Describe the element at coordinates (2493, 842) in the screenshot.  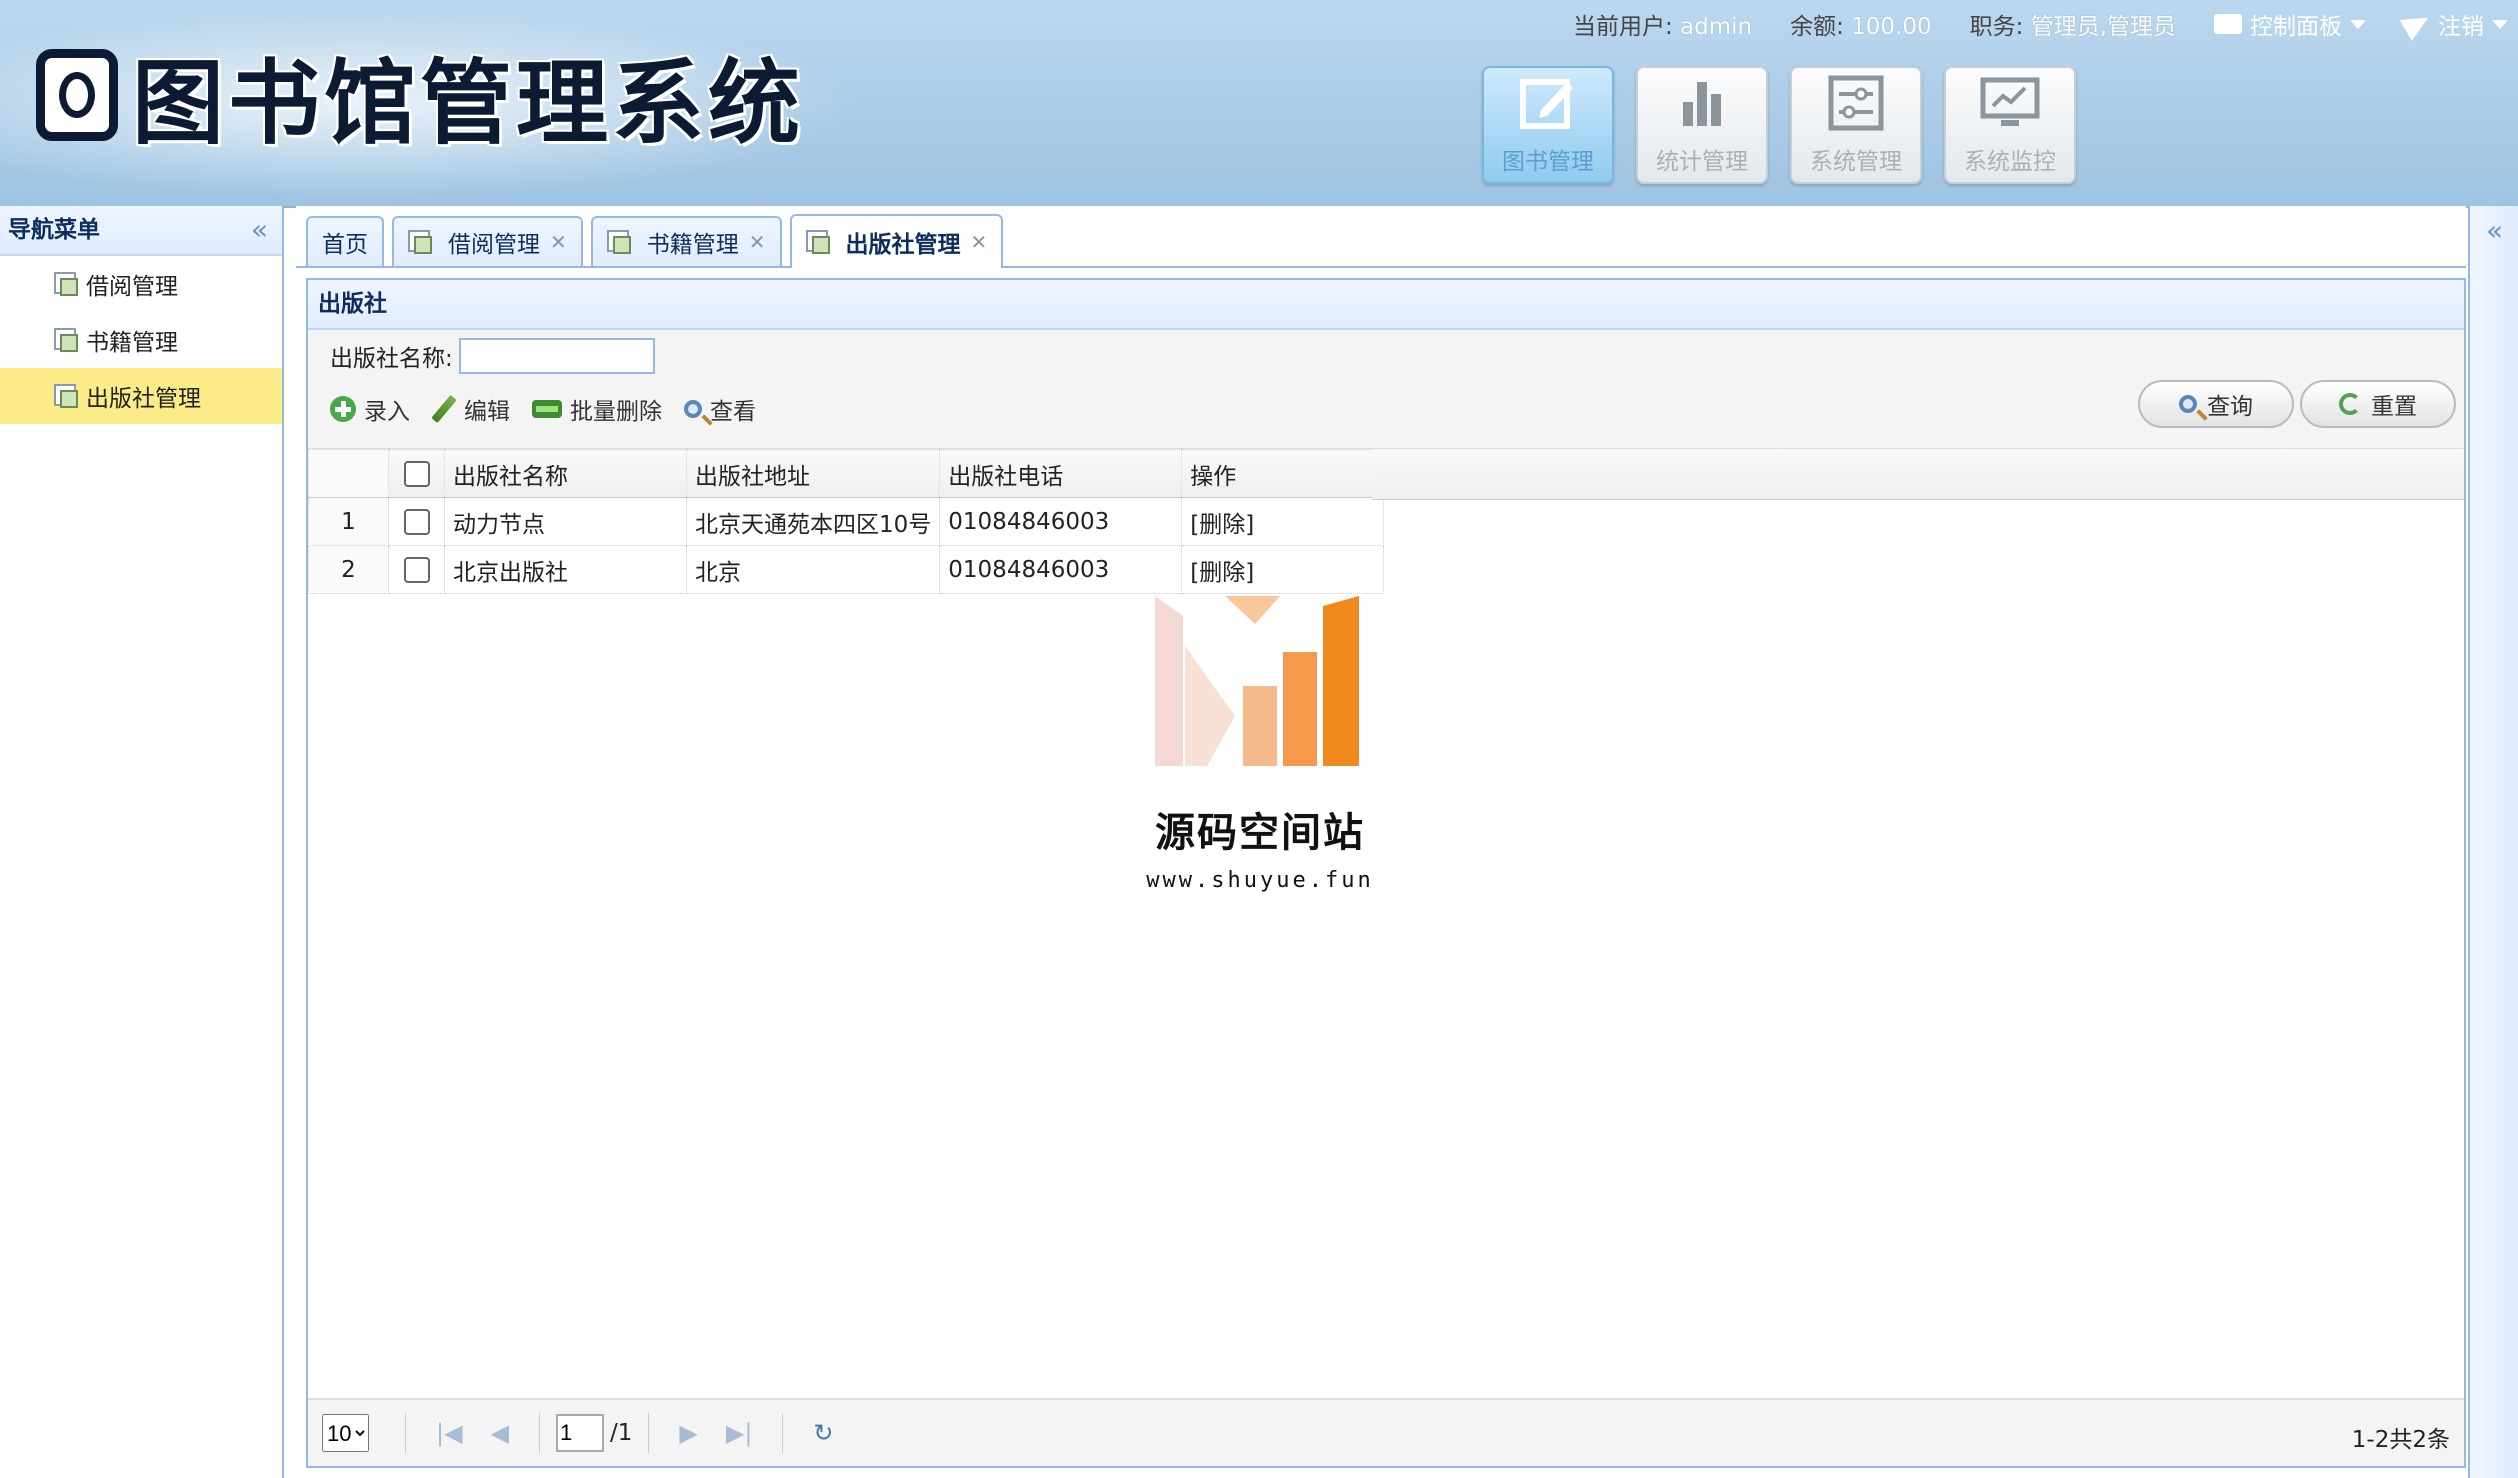
I see `east-panel-collapsed: «` at that location.